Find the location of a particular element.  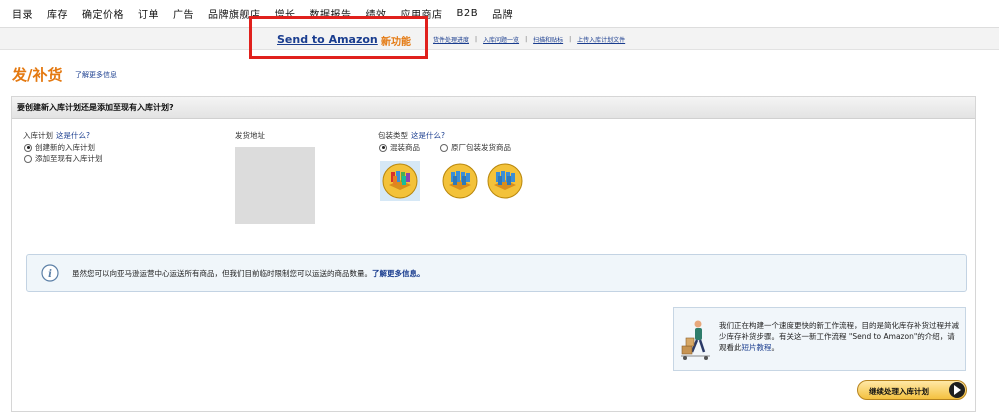

video-tutorial-link: 短片教程 is located at coordinates (757, 347).